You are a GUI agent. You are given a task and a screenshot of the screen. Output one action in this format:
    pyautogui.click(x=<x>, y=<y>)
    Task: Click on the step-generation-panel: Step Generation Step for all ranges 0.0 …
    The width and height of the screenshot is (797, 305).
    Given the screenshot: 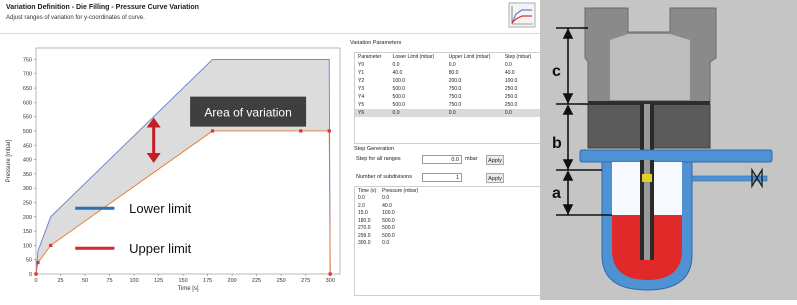 What is the action you would take?
    pyautogui.click(x=447, y=166)
    